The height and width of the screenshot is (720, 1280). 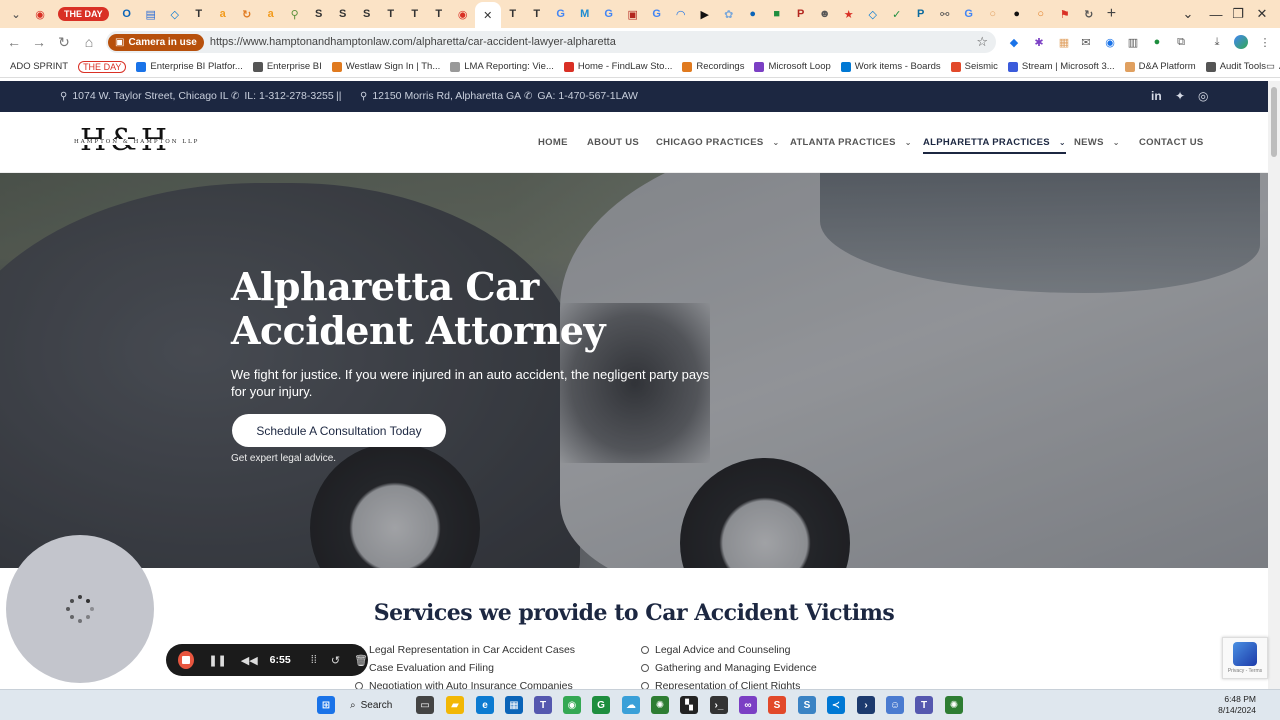 I want to click on browser-menu-icon: ⋮, so click(x=1265, y=42).